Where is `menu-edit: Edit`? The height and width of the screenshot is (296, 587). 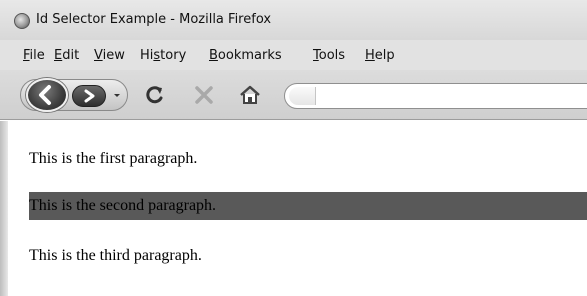
menu-edit: Edit is located at coordinates (66, 55).